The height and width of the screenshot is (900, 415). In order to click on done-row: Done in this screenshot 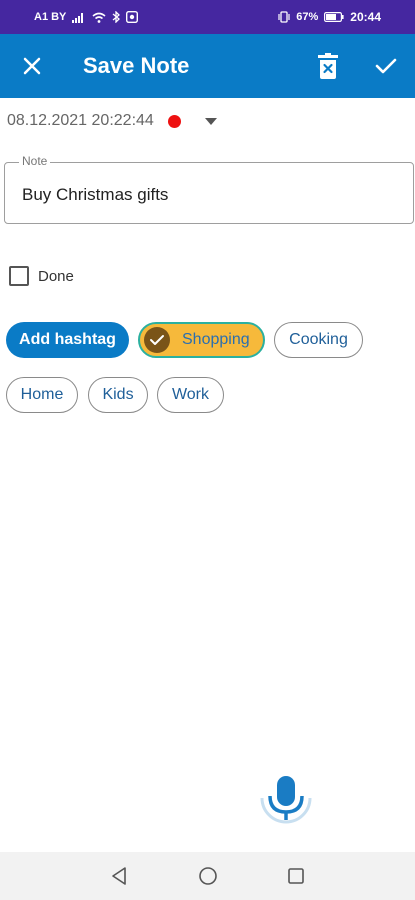, I will do `click(41, 276)`.